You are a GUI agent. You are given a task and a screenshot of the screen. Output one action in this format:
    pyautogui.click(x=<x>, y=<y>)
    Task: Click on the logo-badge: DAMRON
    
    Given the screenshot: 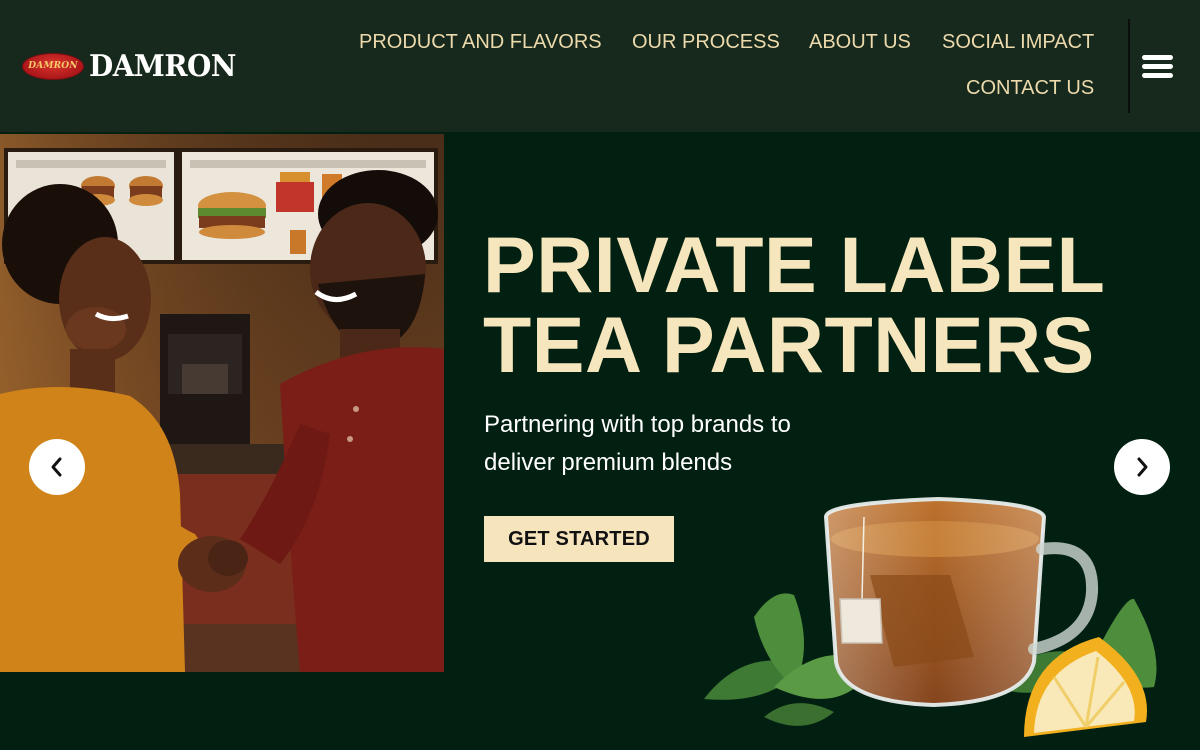 What is the action you would take?
    pyautogui.click(x=53, y=66)
    